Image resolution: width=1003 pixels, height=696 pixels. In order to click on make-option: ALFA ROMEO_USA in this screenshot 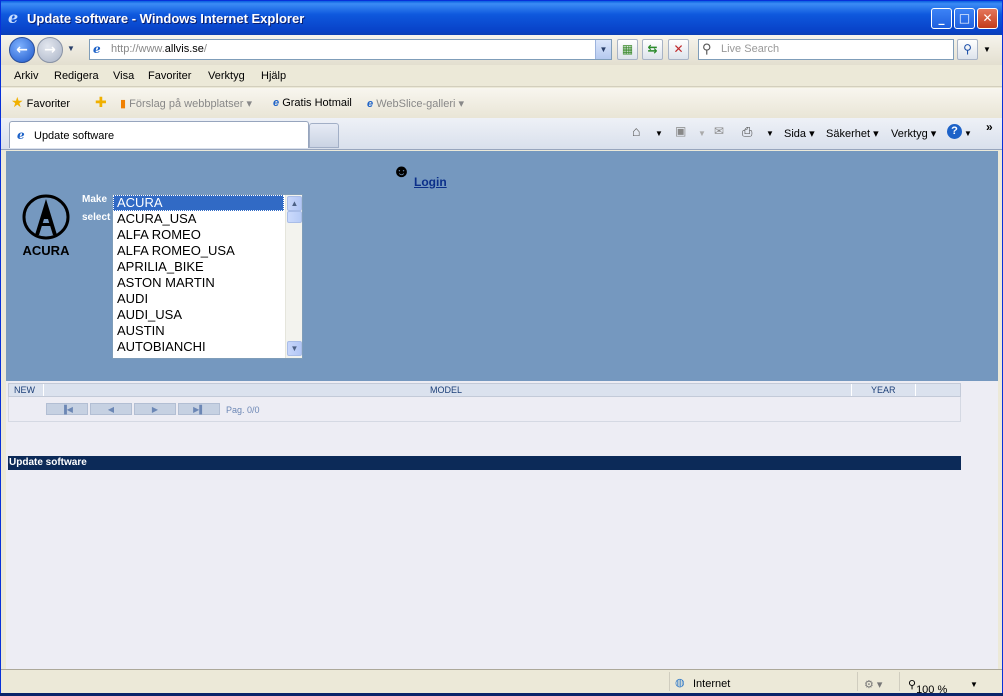, I will do `click(198, 251)`.